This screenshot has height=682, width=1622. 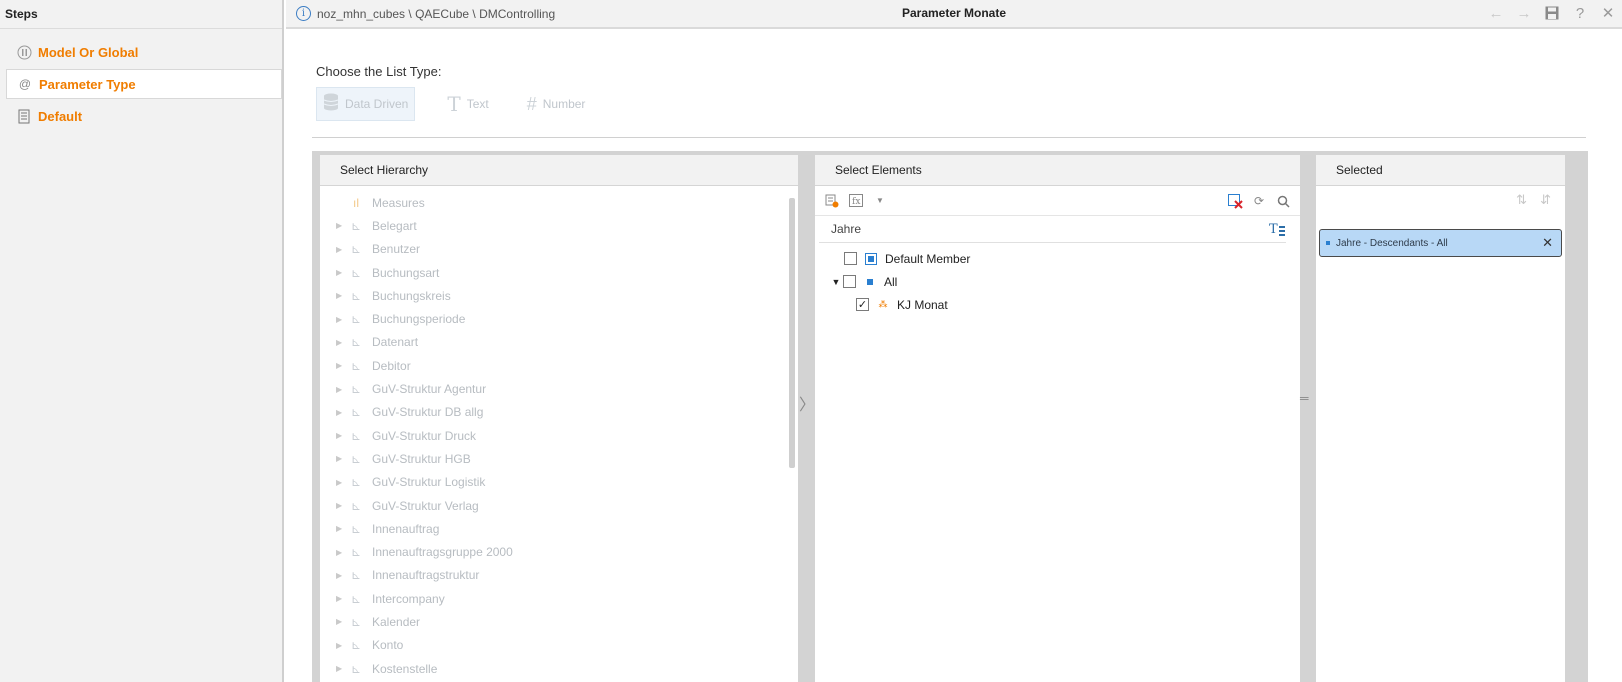 What do you see at coordinates (954, 13) in the screenshot?
I see `dialog-title: Parameter Monate` at bounding box center [954, 13].